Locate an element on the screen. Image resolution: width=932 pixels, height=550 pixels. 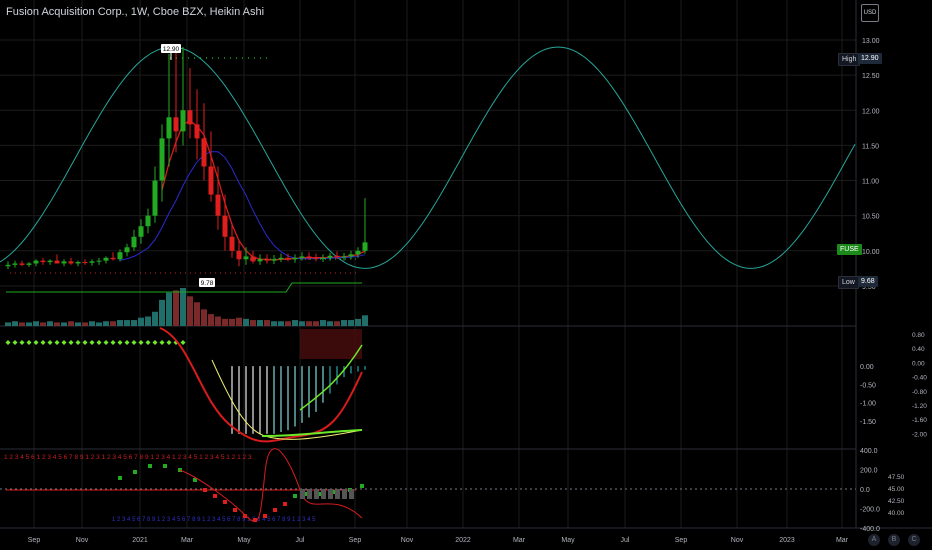
currency-button: USD is located at coordinates (870, 13).